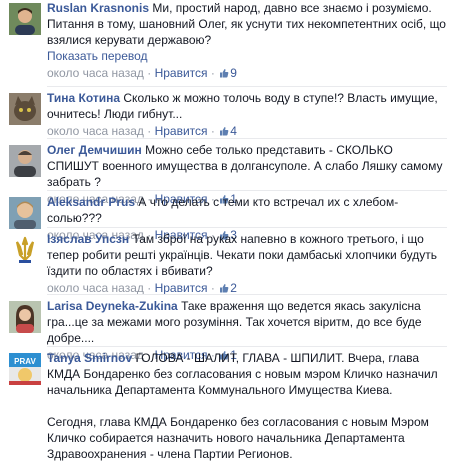 The height and width of the screenshot is (462, 453). Describe the element at coordinates (25, 250) in the screenshot. I see `avatar-izyaslav` at that location.